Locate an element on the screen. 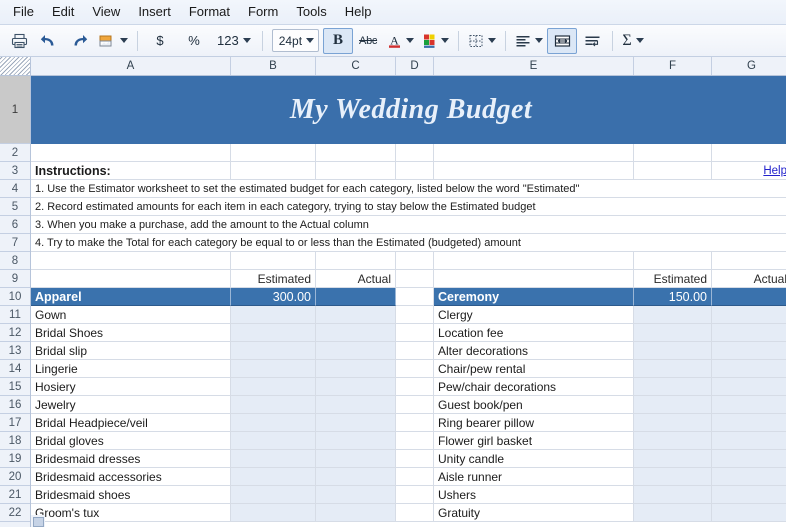 The height and width of the screenshot is (527, 786). cell-C15 is located at coordinates (356, 387).